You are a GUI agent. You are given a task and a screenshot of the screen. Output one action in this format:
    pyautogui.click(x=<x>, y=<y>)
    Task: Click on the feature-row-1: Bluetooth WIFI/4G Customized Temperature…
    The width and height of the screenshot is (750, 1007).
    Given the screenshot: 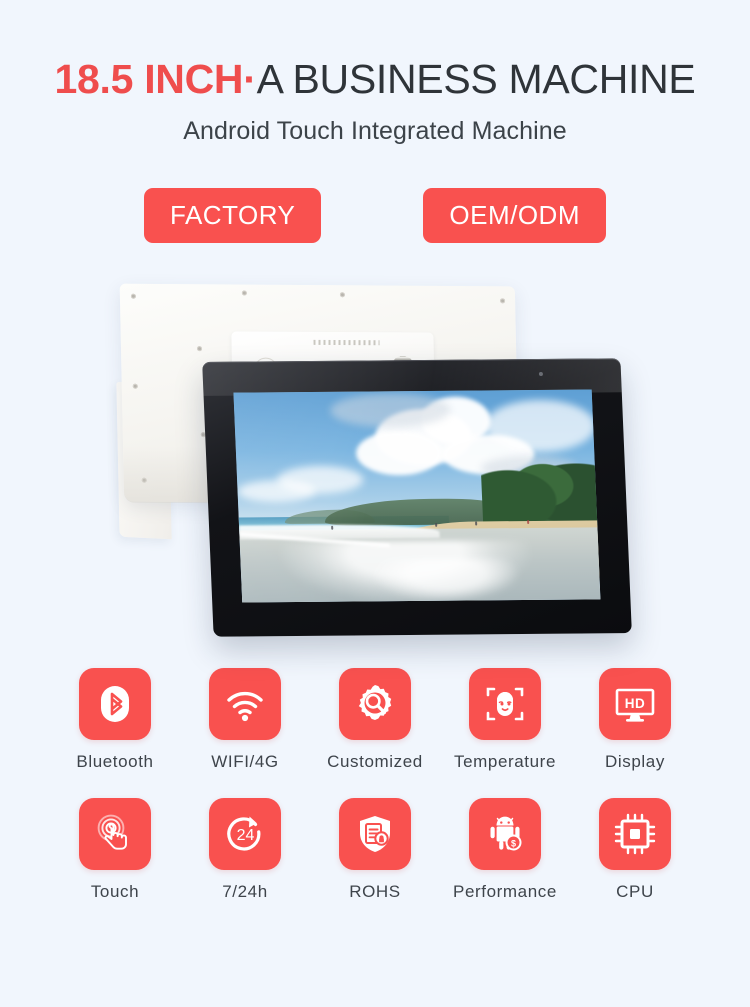 What is the action you would take?
    pyautogui.click(x=375, y=720)
    